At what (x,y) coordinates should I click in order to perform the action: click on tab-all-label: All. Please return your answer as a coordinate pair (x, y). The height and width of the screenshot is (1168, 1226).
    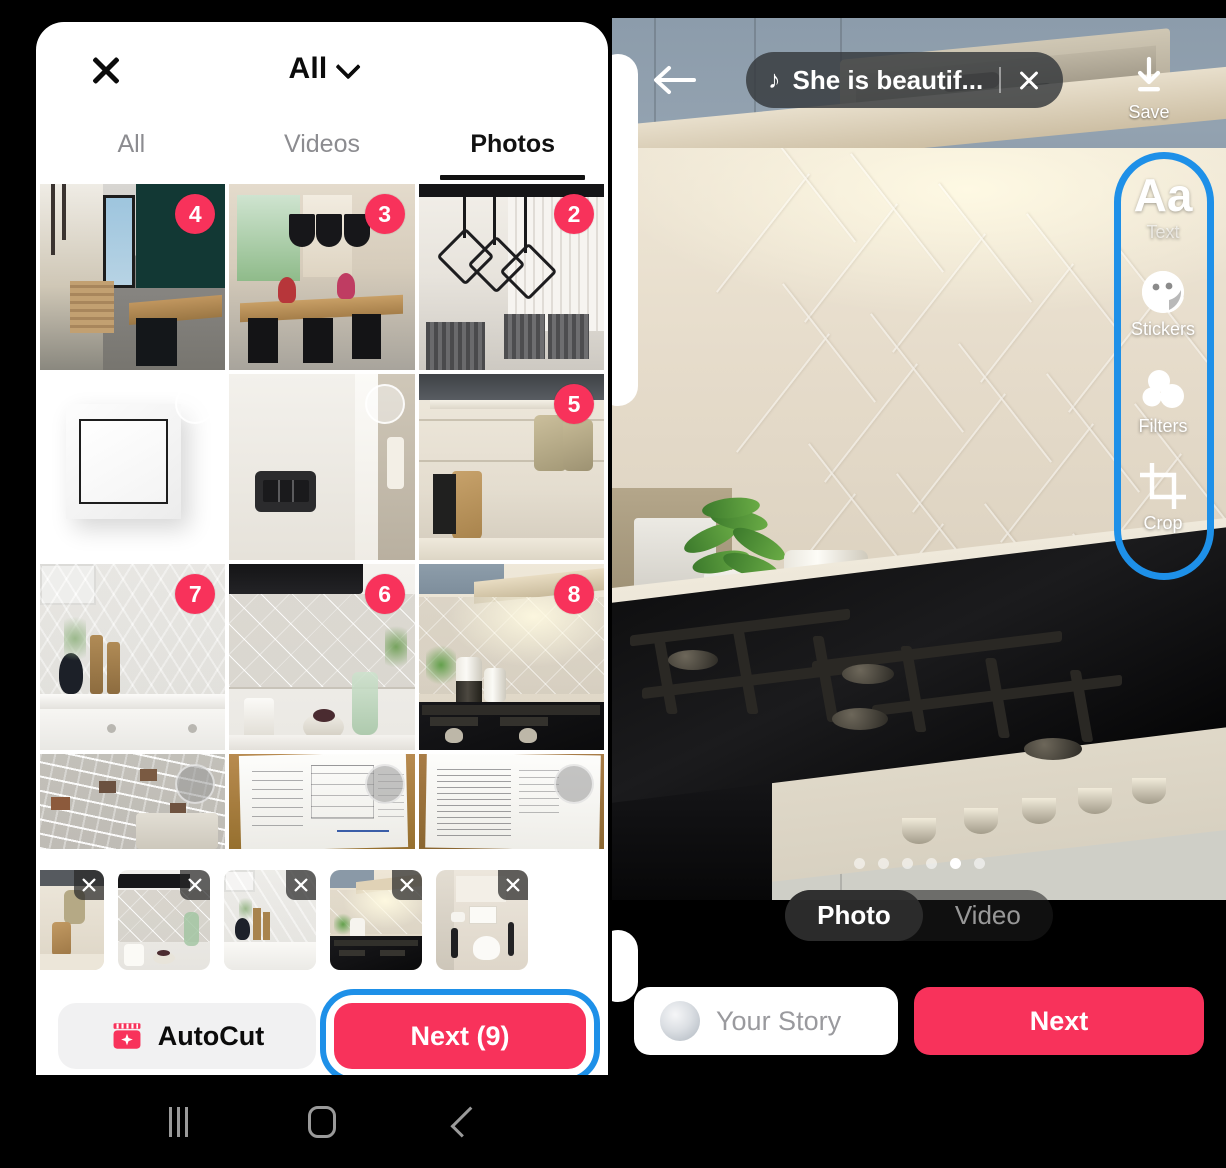
    Looking at the image, I should click on (131, 143).